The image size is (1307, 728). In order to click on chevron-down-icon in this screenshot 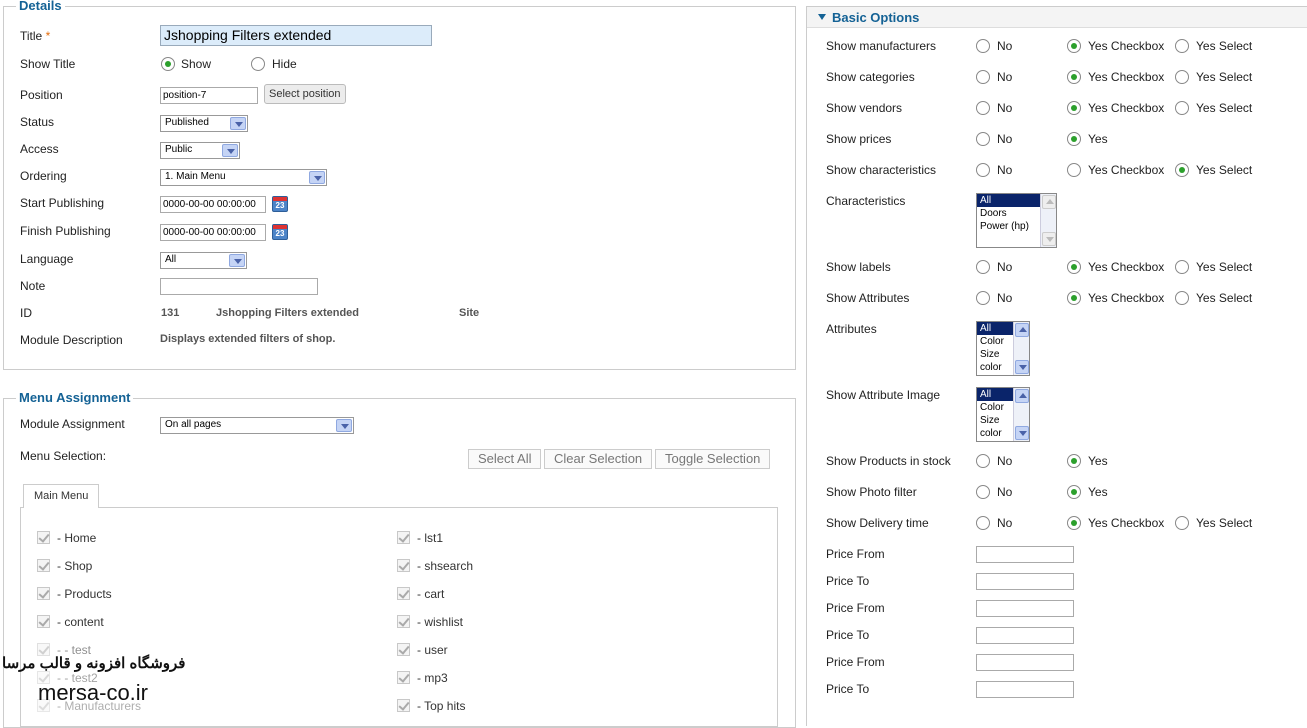, I will do `click(230, 150)`.